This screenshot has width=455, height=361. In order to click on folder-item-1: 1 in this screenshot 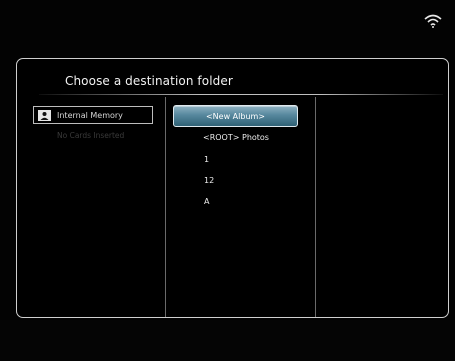, I will do `click(206, 159)`.